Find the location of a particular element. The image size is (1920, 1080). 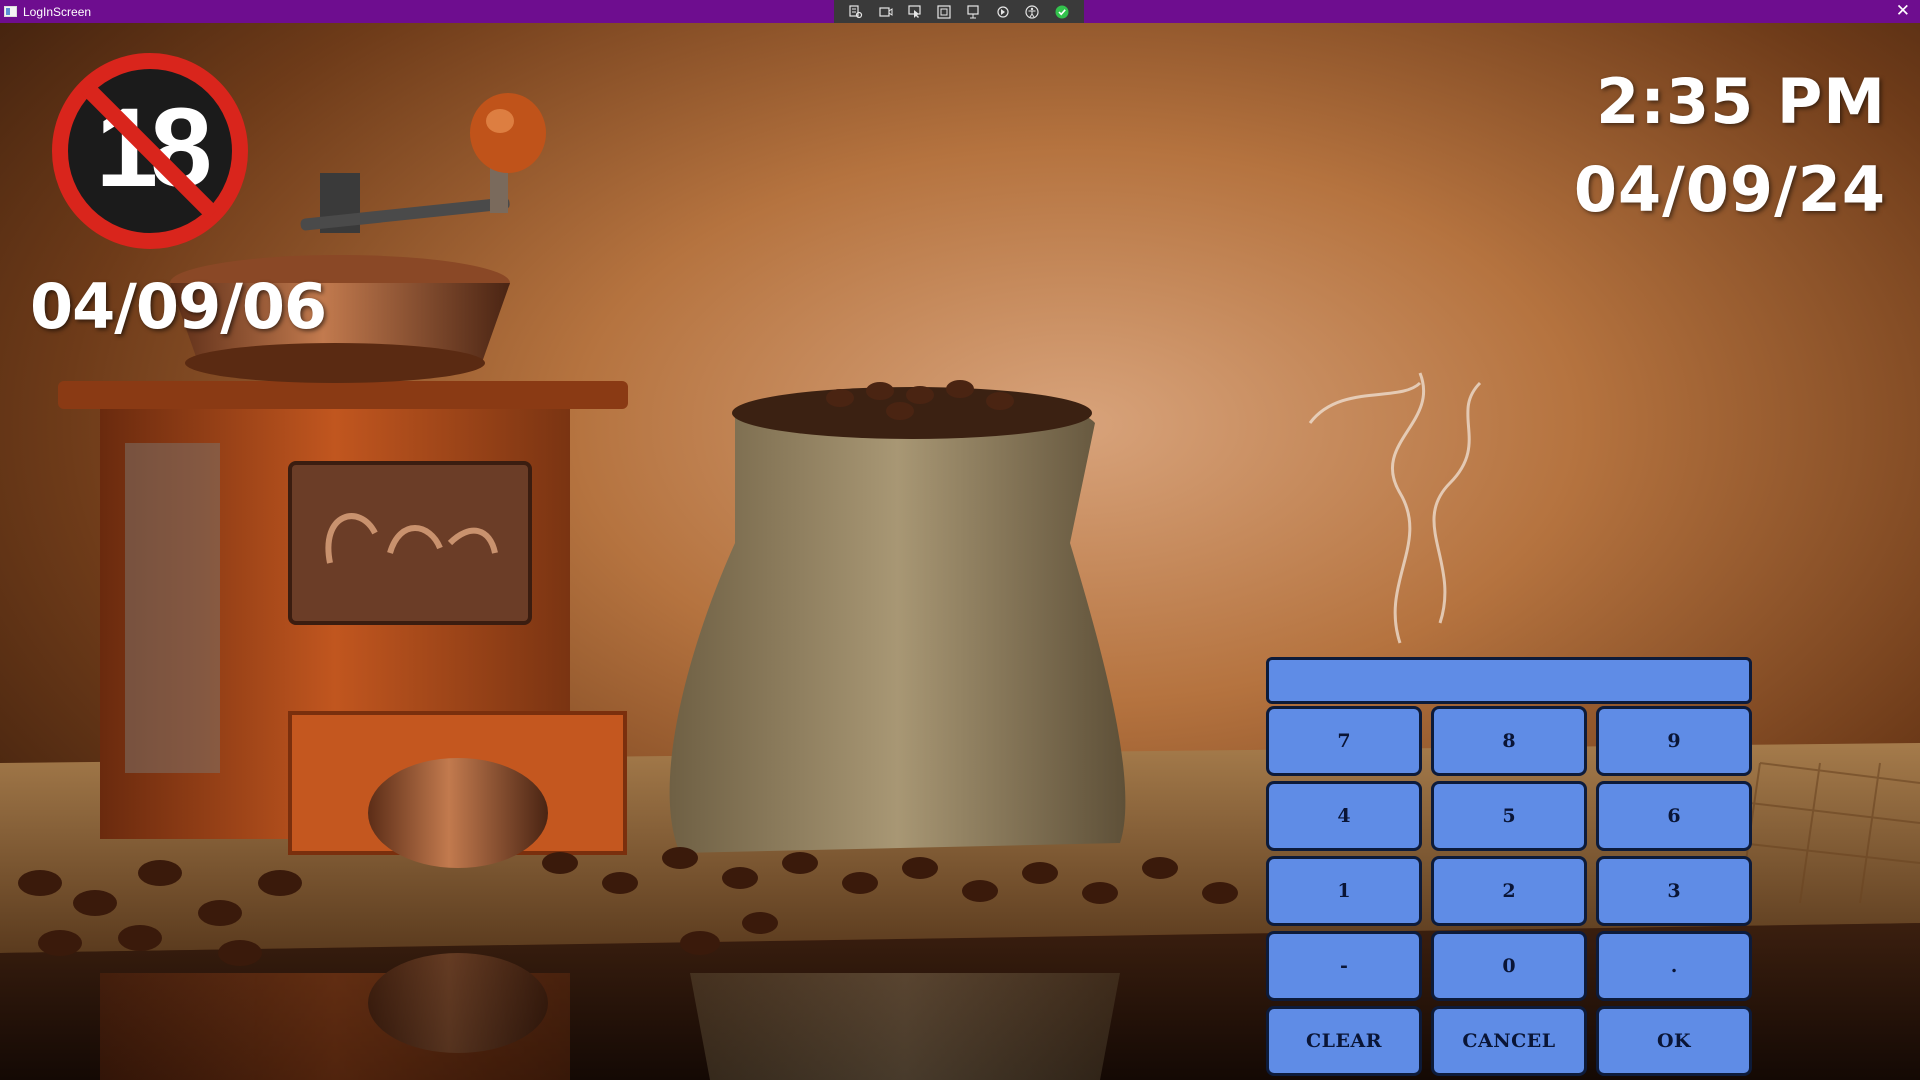

key-0: 0 is located at coordinates (1509, 966).